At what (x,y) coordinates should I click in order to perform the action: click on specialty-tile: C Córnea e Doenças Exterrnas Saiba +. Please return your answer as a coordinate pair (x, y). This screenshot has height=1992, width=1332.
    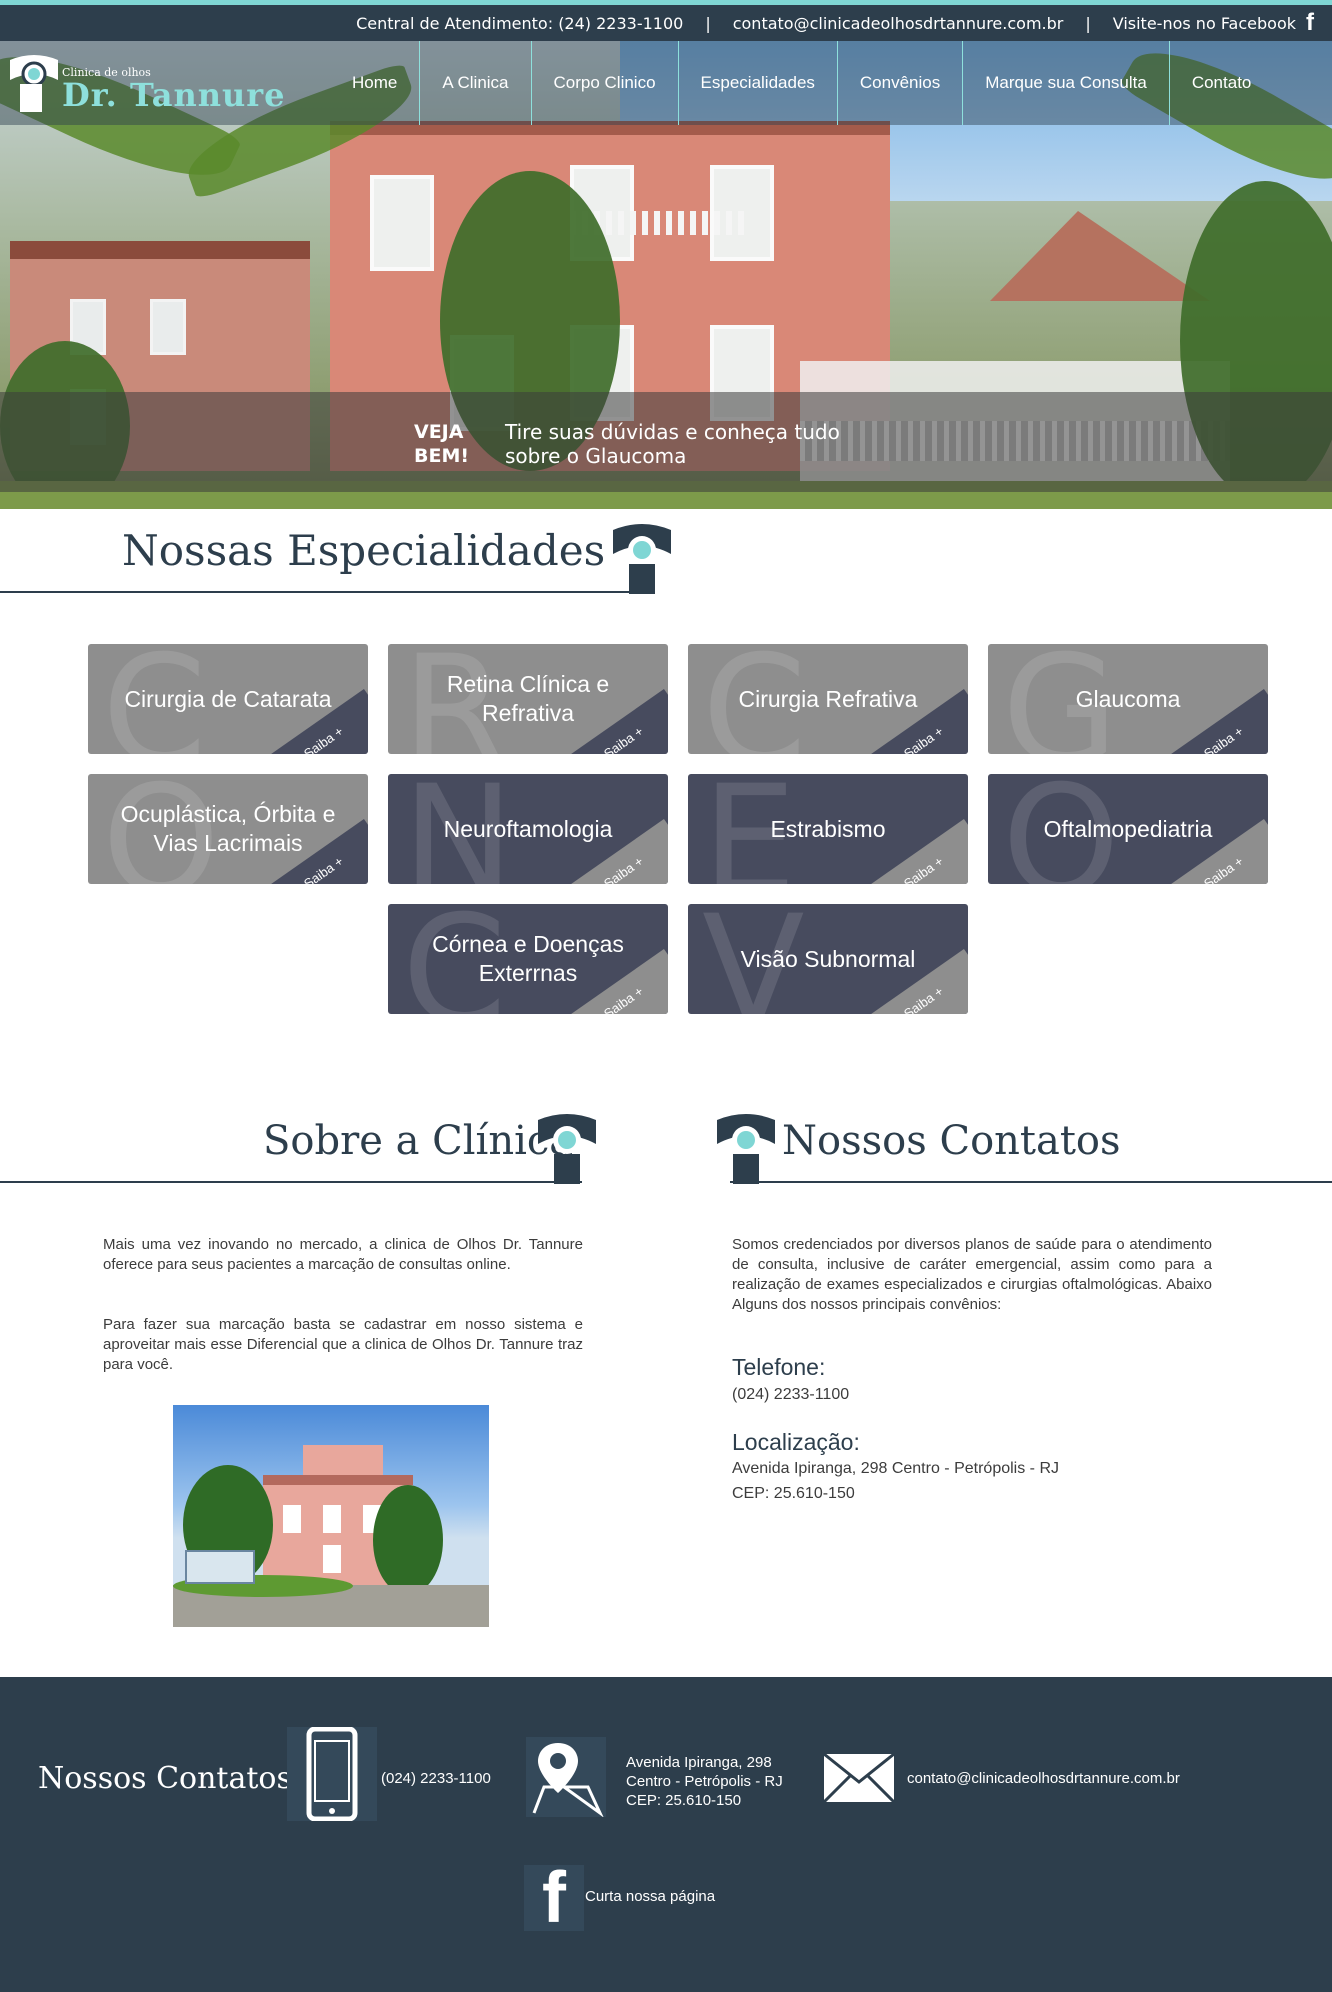
    Looking at the image, I should click on (528, 959).